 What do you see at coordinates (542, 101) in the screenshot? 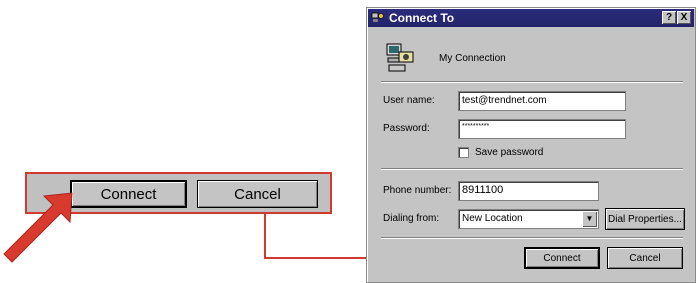
I see `username-field: test@trendnet.com` at bounding box center [542, 101].